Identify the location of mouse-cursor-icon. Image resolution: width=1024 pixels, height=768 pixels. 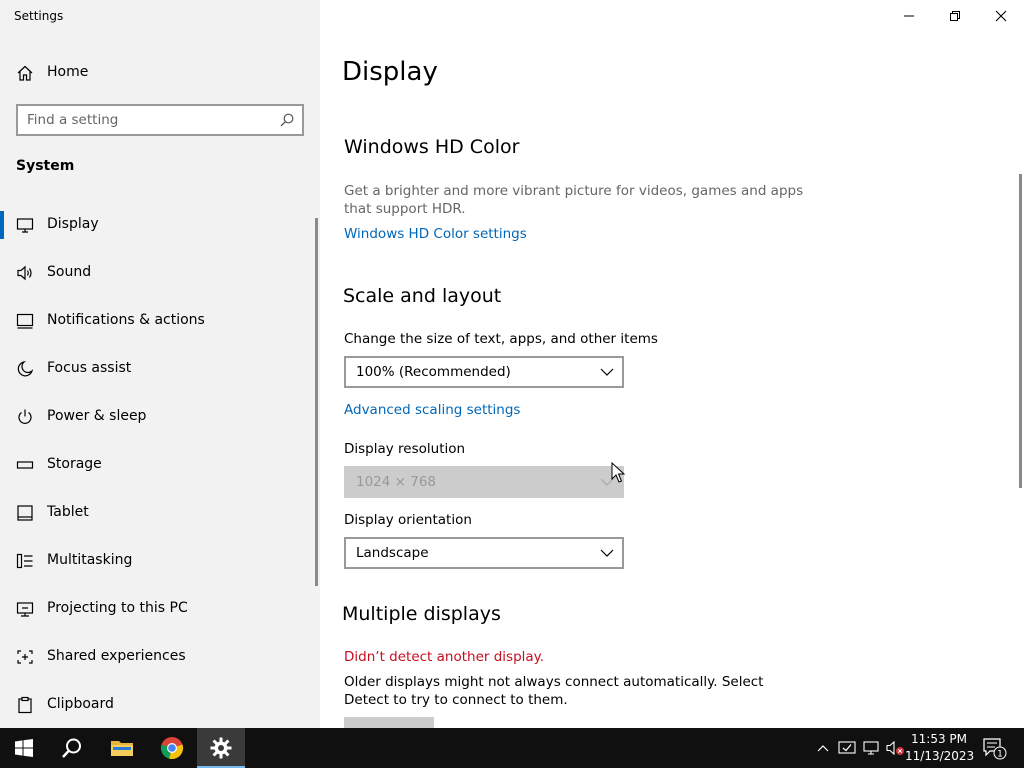
(618, 472).